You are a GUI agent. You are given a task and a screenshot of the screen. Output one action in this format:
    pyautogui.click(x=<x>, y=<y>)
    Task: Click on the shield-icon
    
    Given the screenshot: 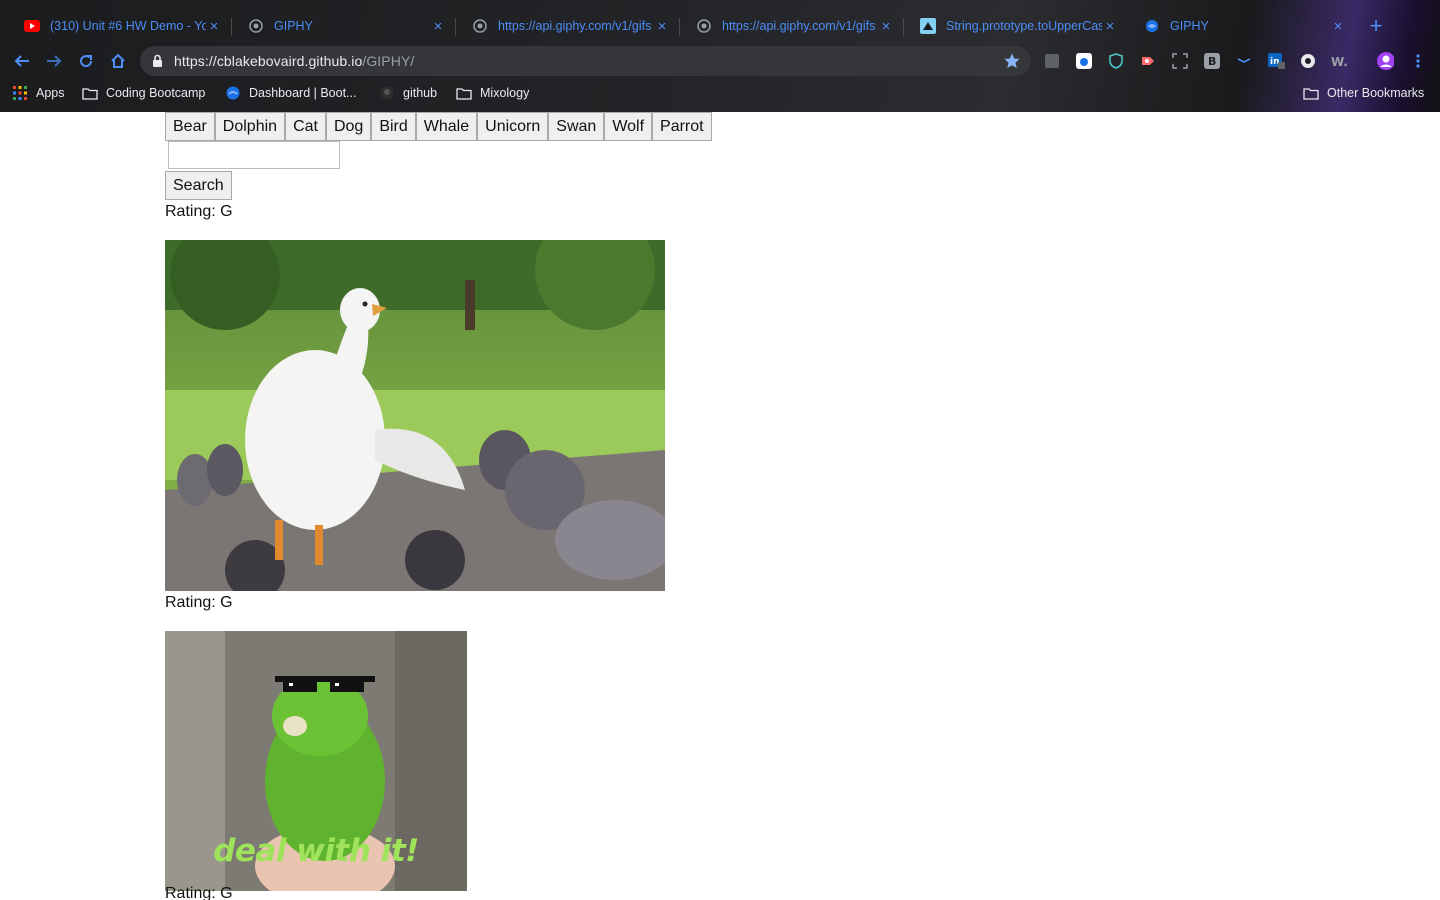 What is the action you would take?
    pyautogui.click(x=1116, y=61)
    